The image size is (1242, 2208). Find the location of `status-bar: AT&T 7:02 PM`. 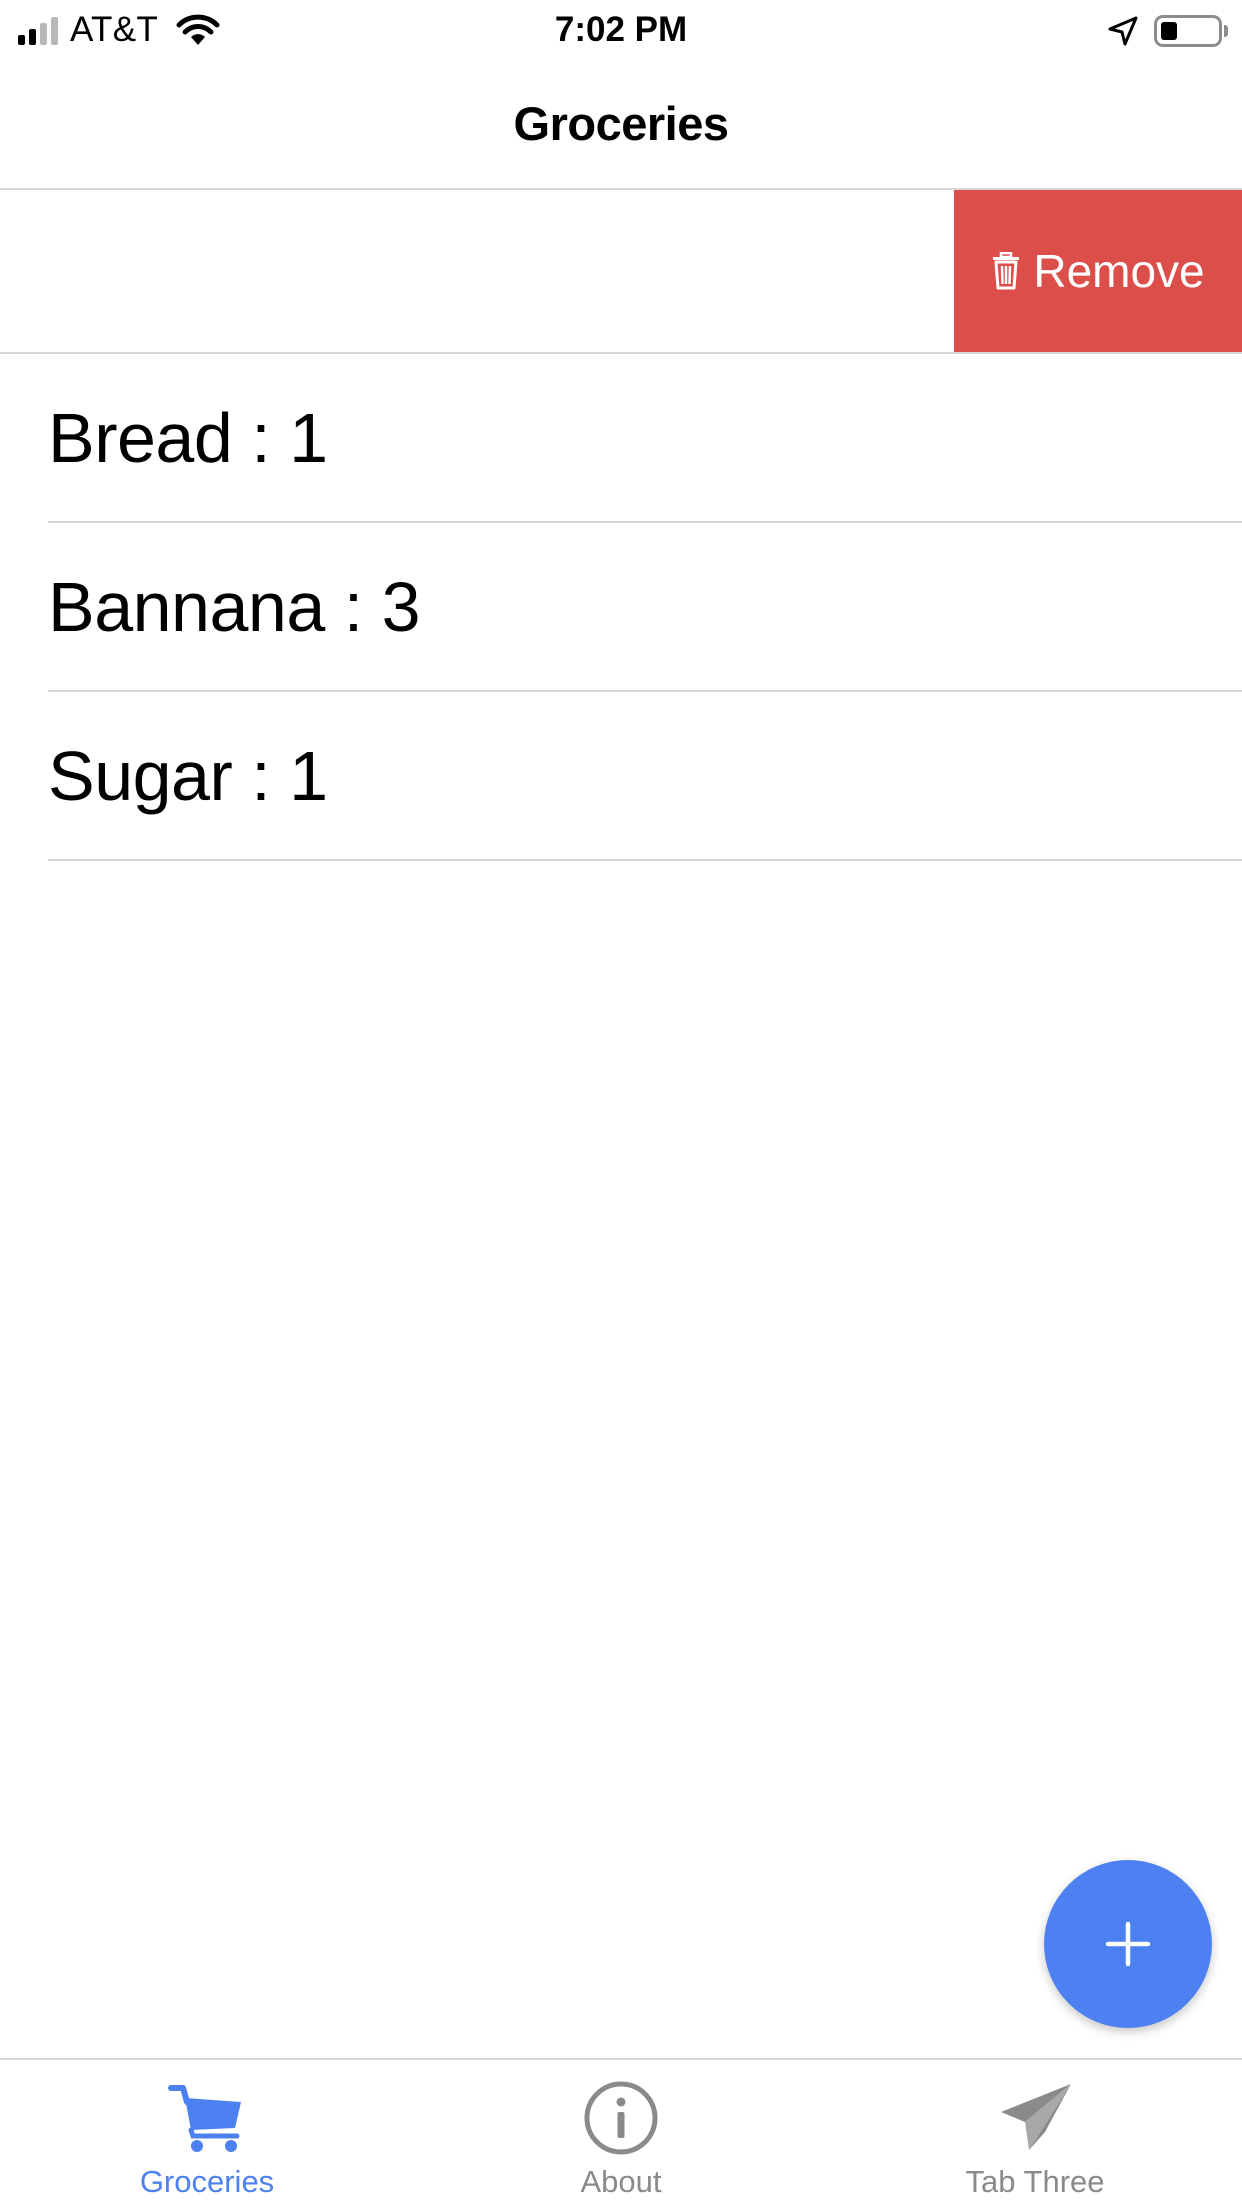

status-bar: AT&T 7:02 PM is located at coordinates (621, 30).